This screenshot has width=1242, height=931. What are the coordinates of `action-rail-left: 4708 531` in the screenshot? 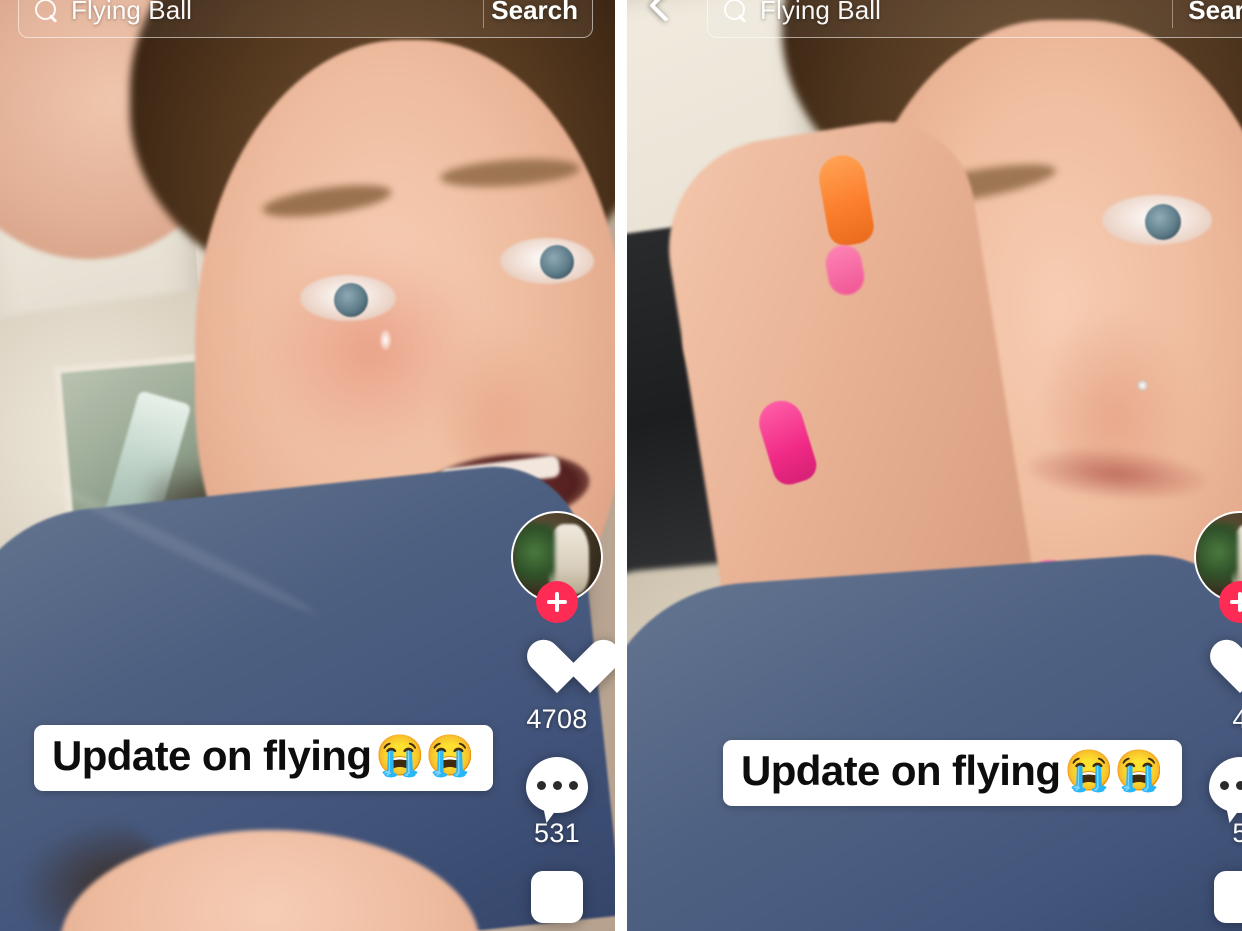 It's located at (557, 721).